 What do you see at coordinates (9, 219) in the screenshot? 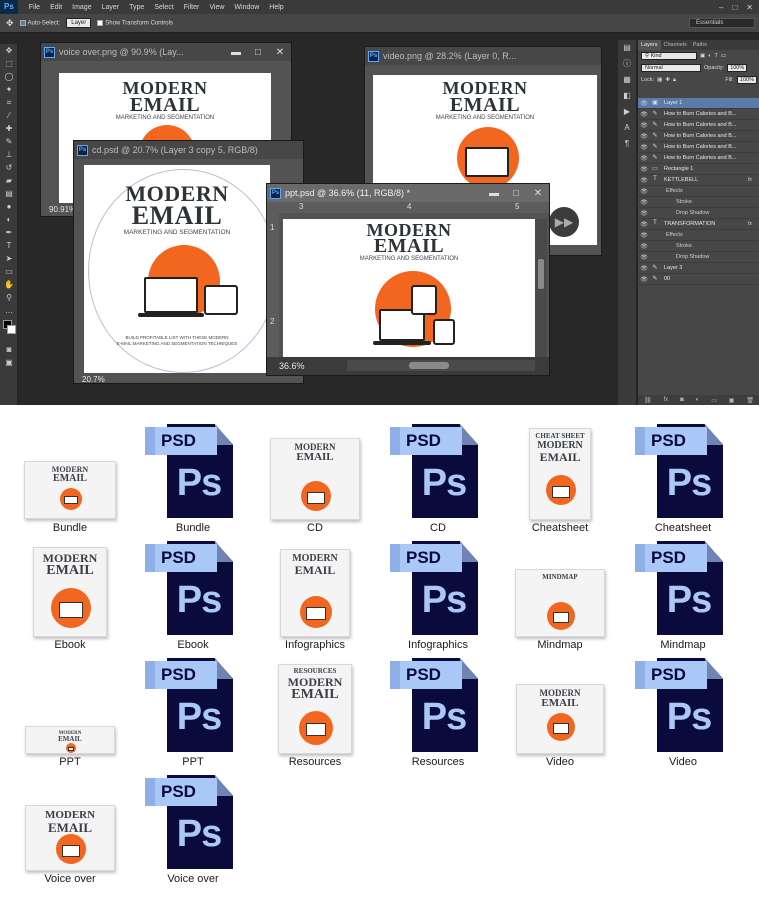
I see `dodge-tool-icon: ◐` at bounding box center [9, 219].